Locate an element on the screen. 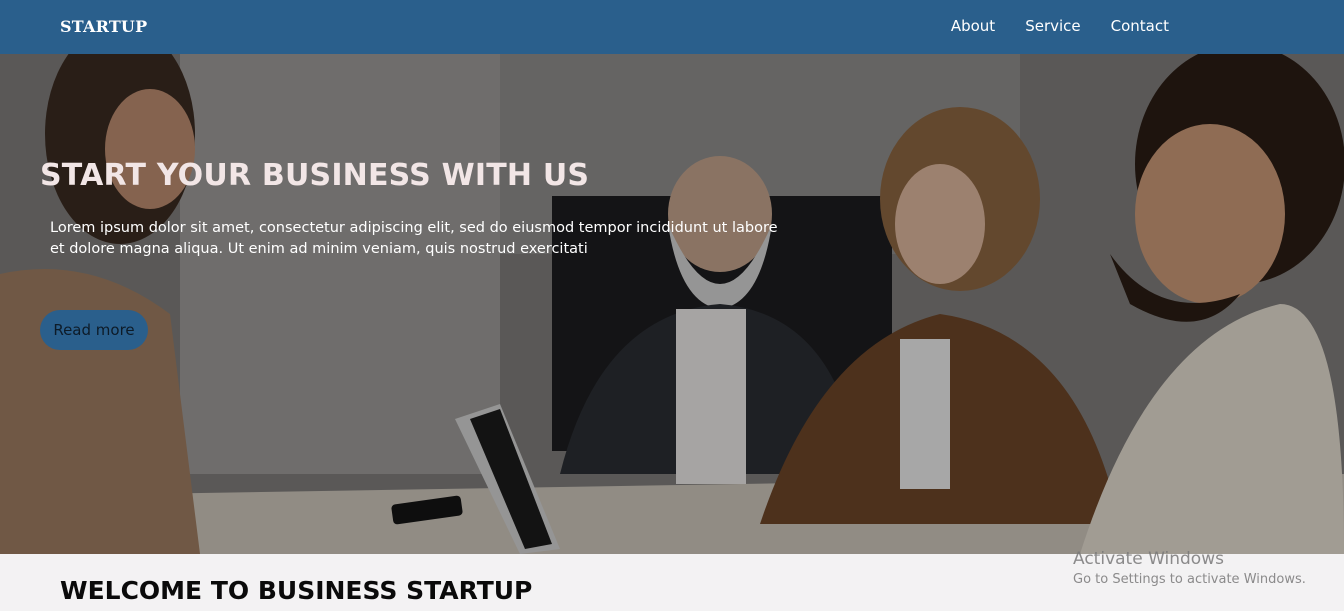 The image size is (1344, 611). top-navbar: STARTUP About Service Contact is located at coordinates (672, 27).